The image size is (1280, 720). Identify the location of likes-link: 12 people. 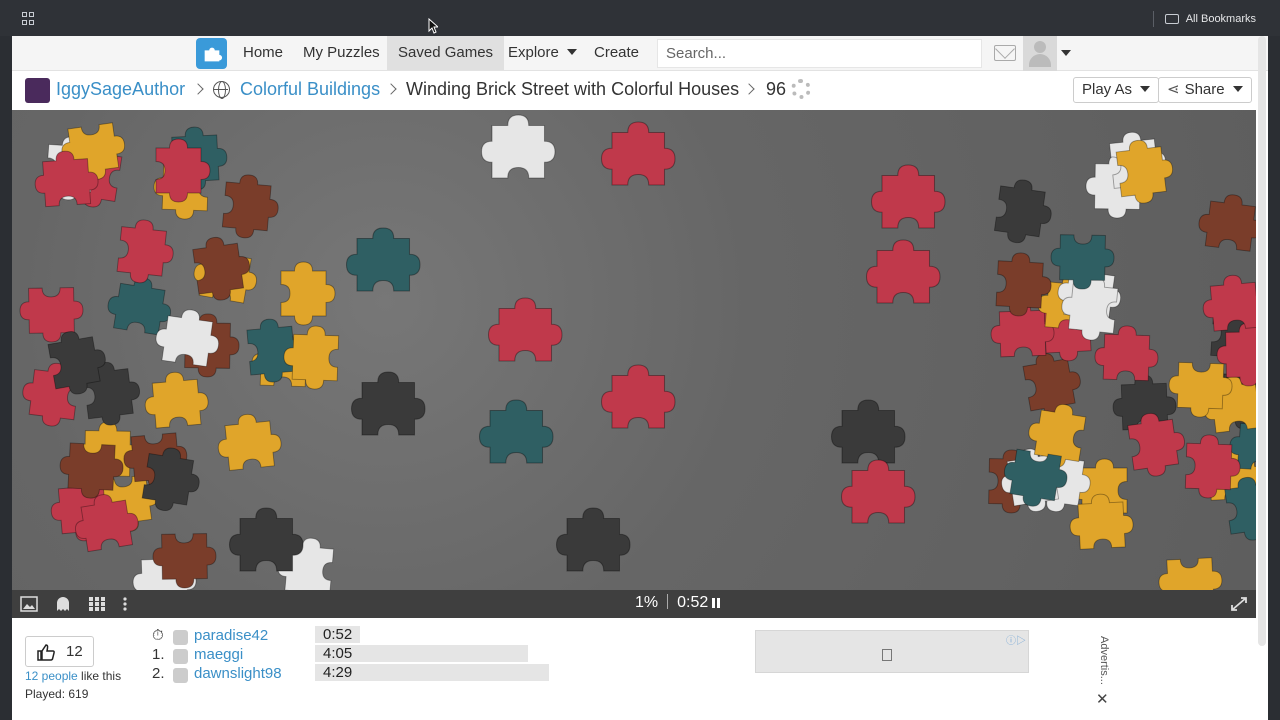
(51, 676).